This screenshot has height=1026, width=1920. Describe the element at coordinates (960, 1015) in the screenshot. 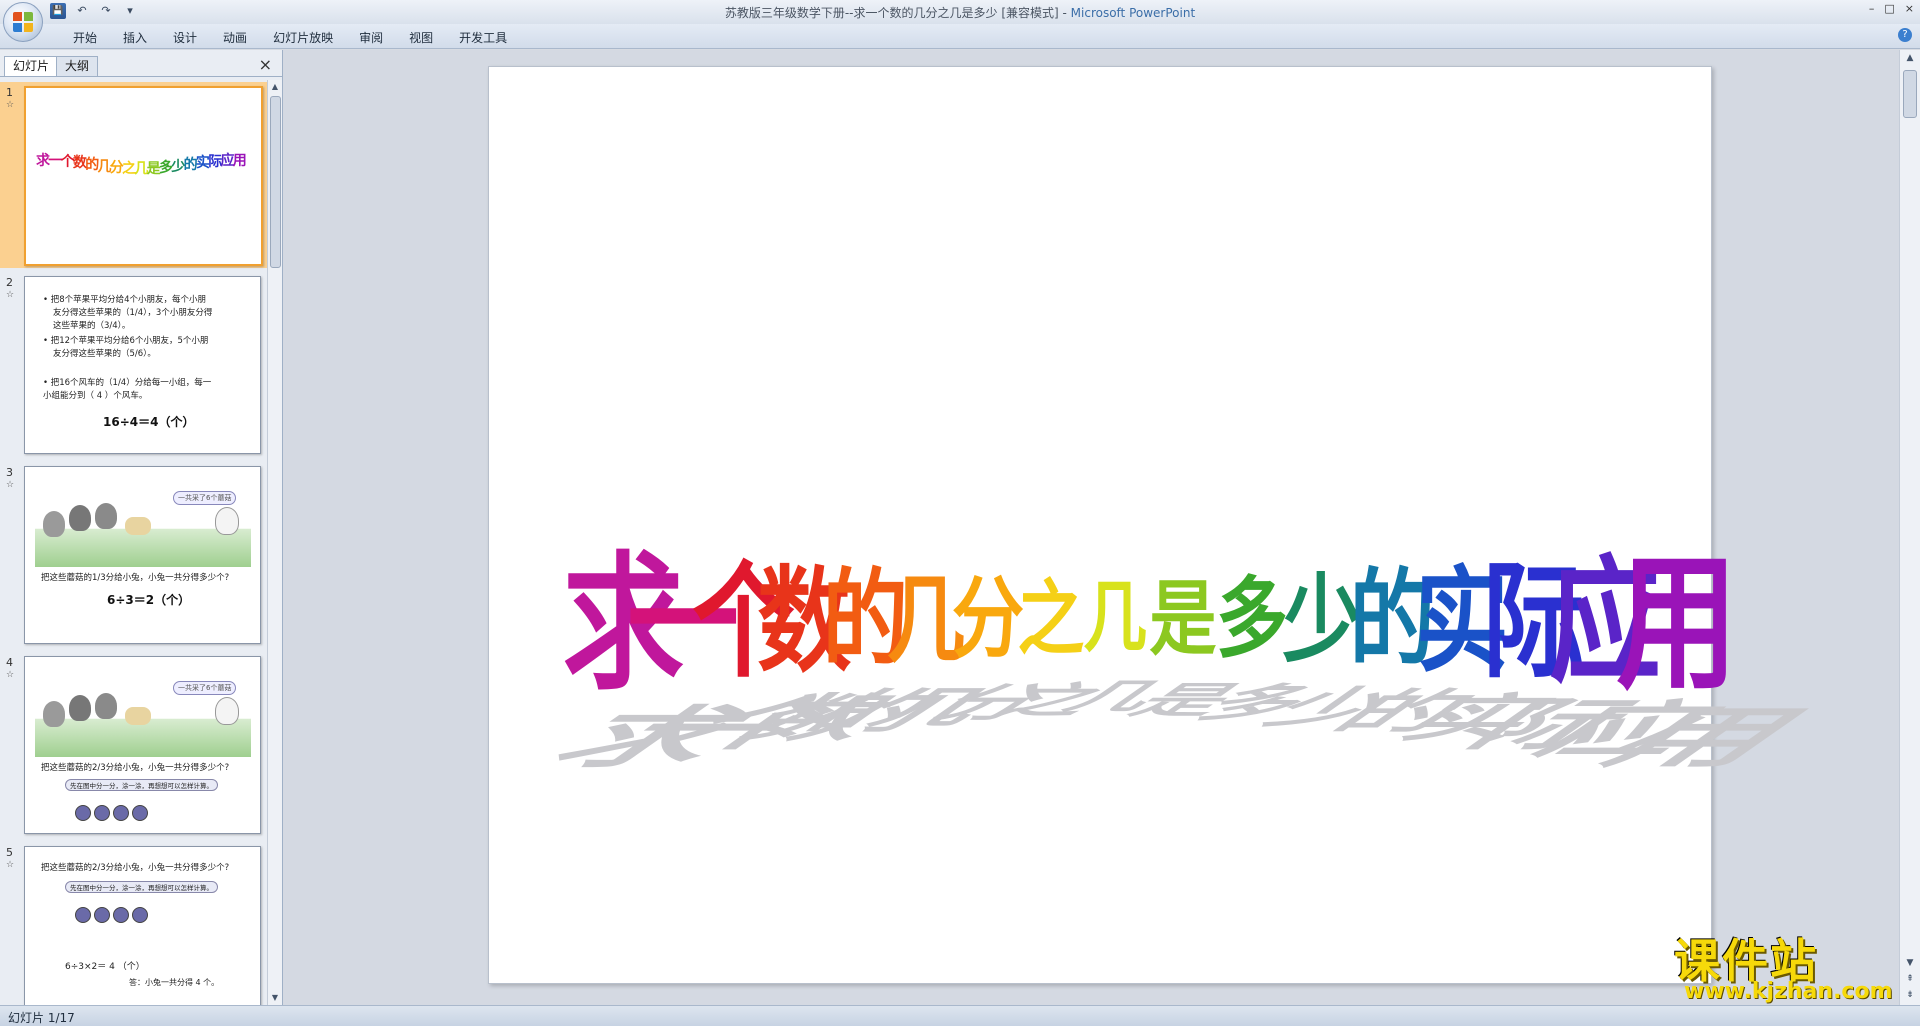

I see `status-bar: 幻灯片 1/17` at that location.